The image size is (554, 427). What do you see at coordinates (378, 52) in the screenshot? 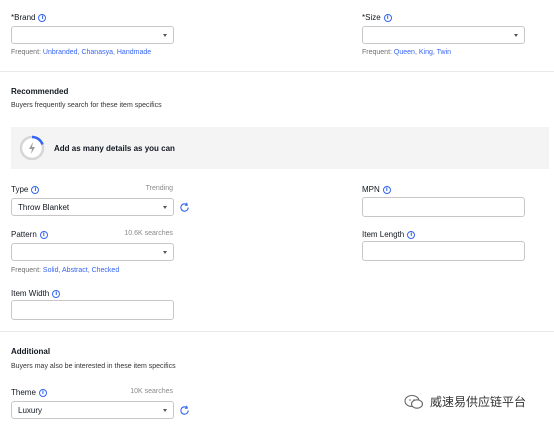
I see `size-frequent-prefix: Frequent:` at bounding box center [378, 52].